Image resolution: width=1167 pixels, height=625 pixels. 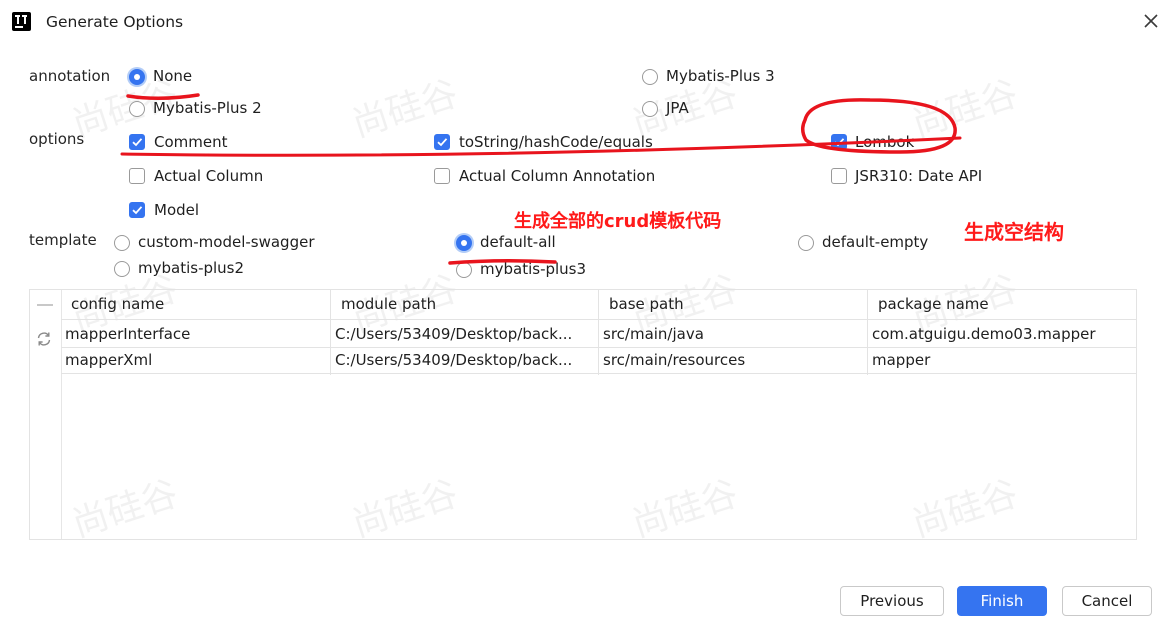 What do you see at coordinates (1002, 360) in the screenshot?
I see `table-cell: mapper` at bounding box center [1002, 360].